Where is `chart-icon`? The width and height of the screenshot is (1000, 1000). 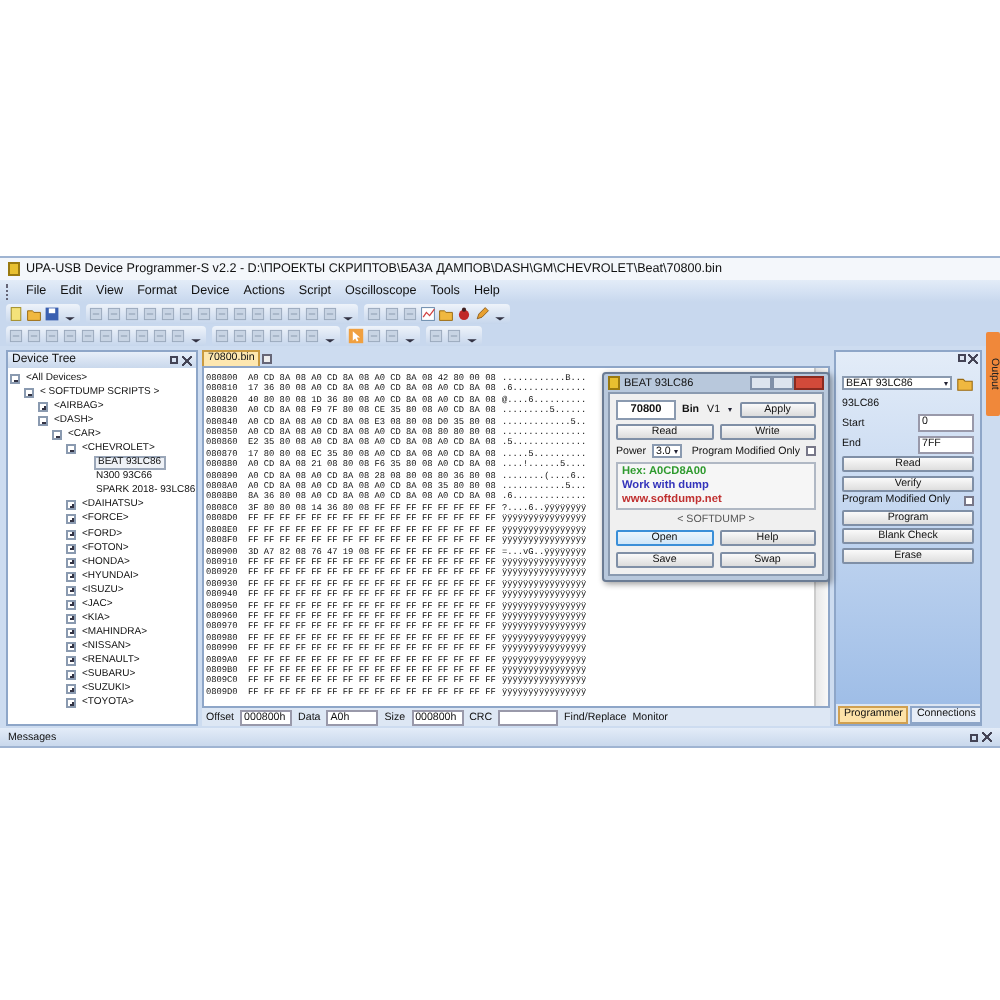 chart-icon is located at coordinates (428, 313).